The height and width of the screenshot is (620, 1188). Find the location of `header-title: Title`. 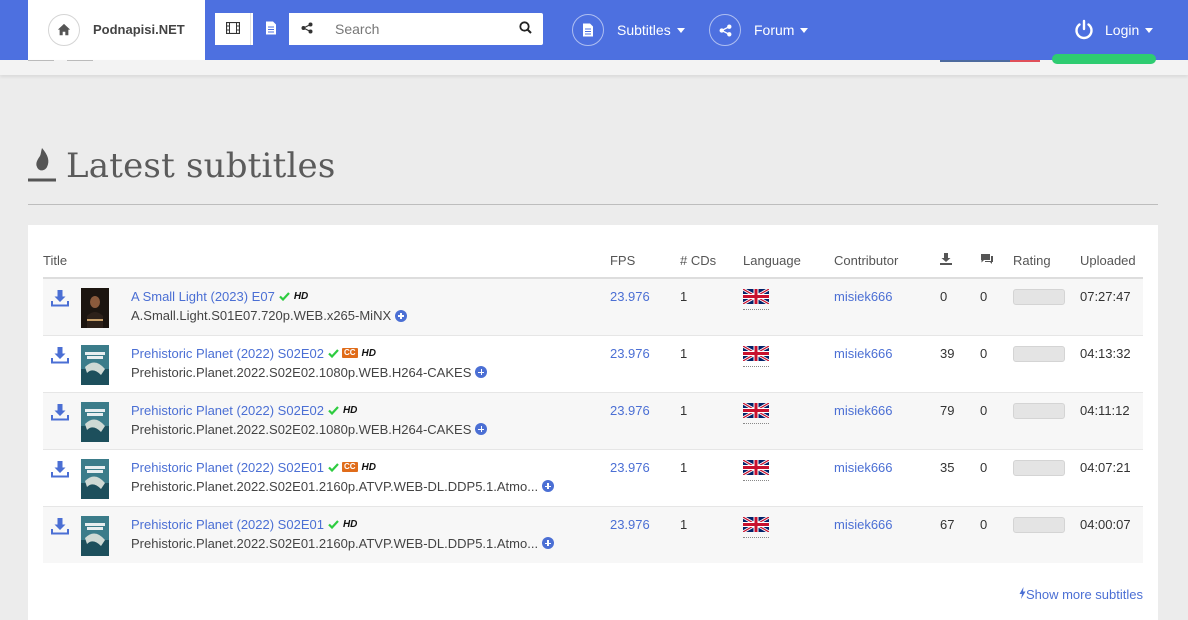

header-title: Title is located at coordinates (326, 262).